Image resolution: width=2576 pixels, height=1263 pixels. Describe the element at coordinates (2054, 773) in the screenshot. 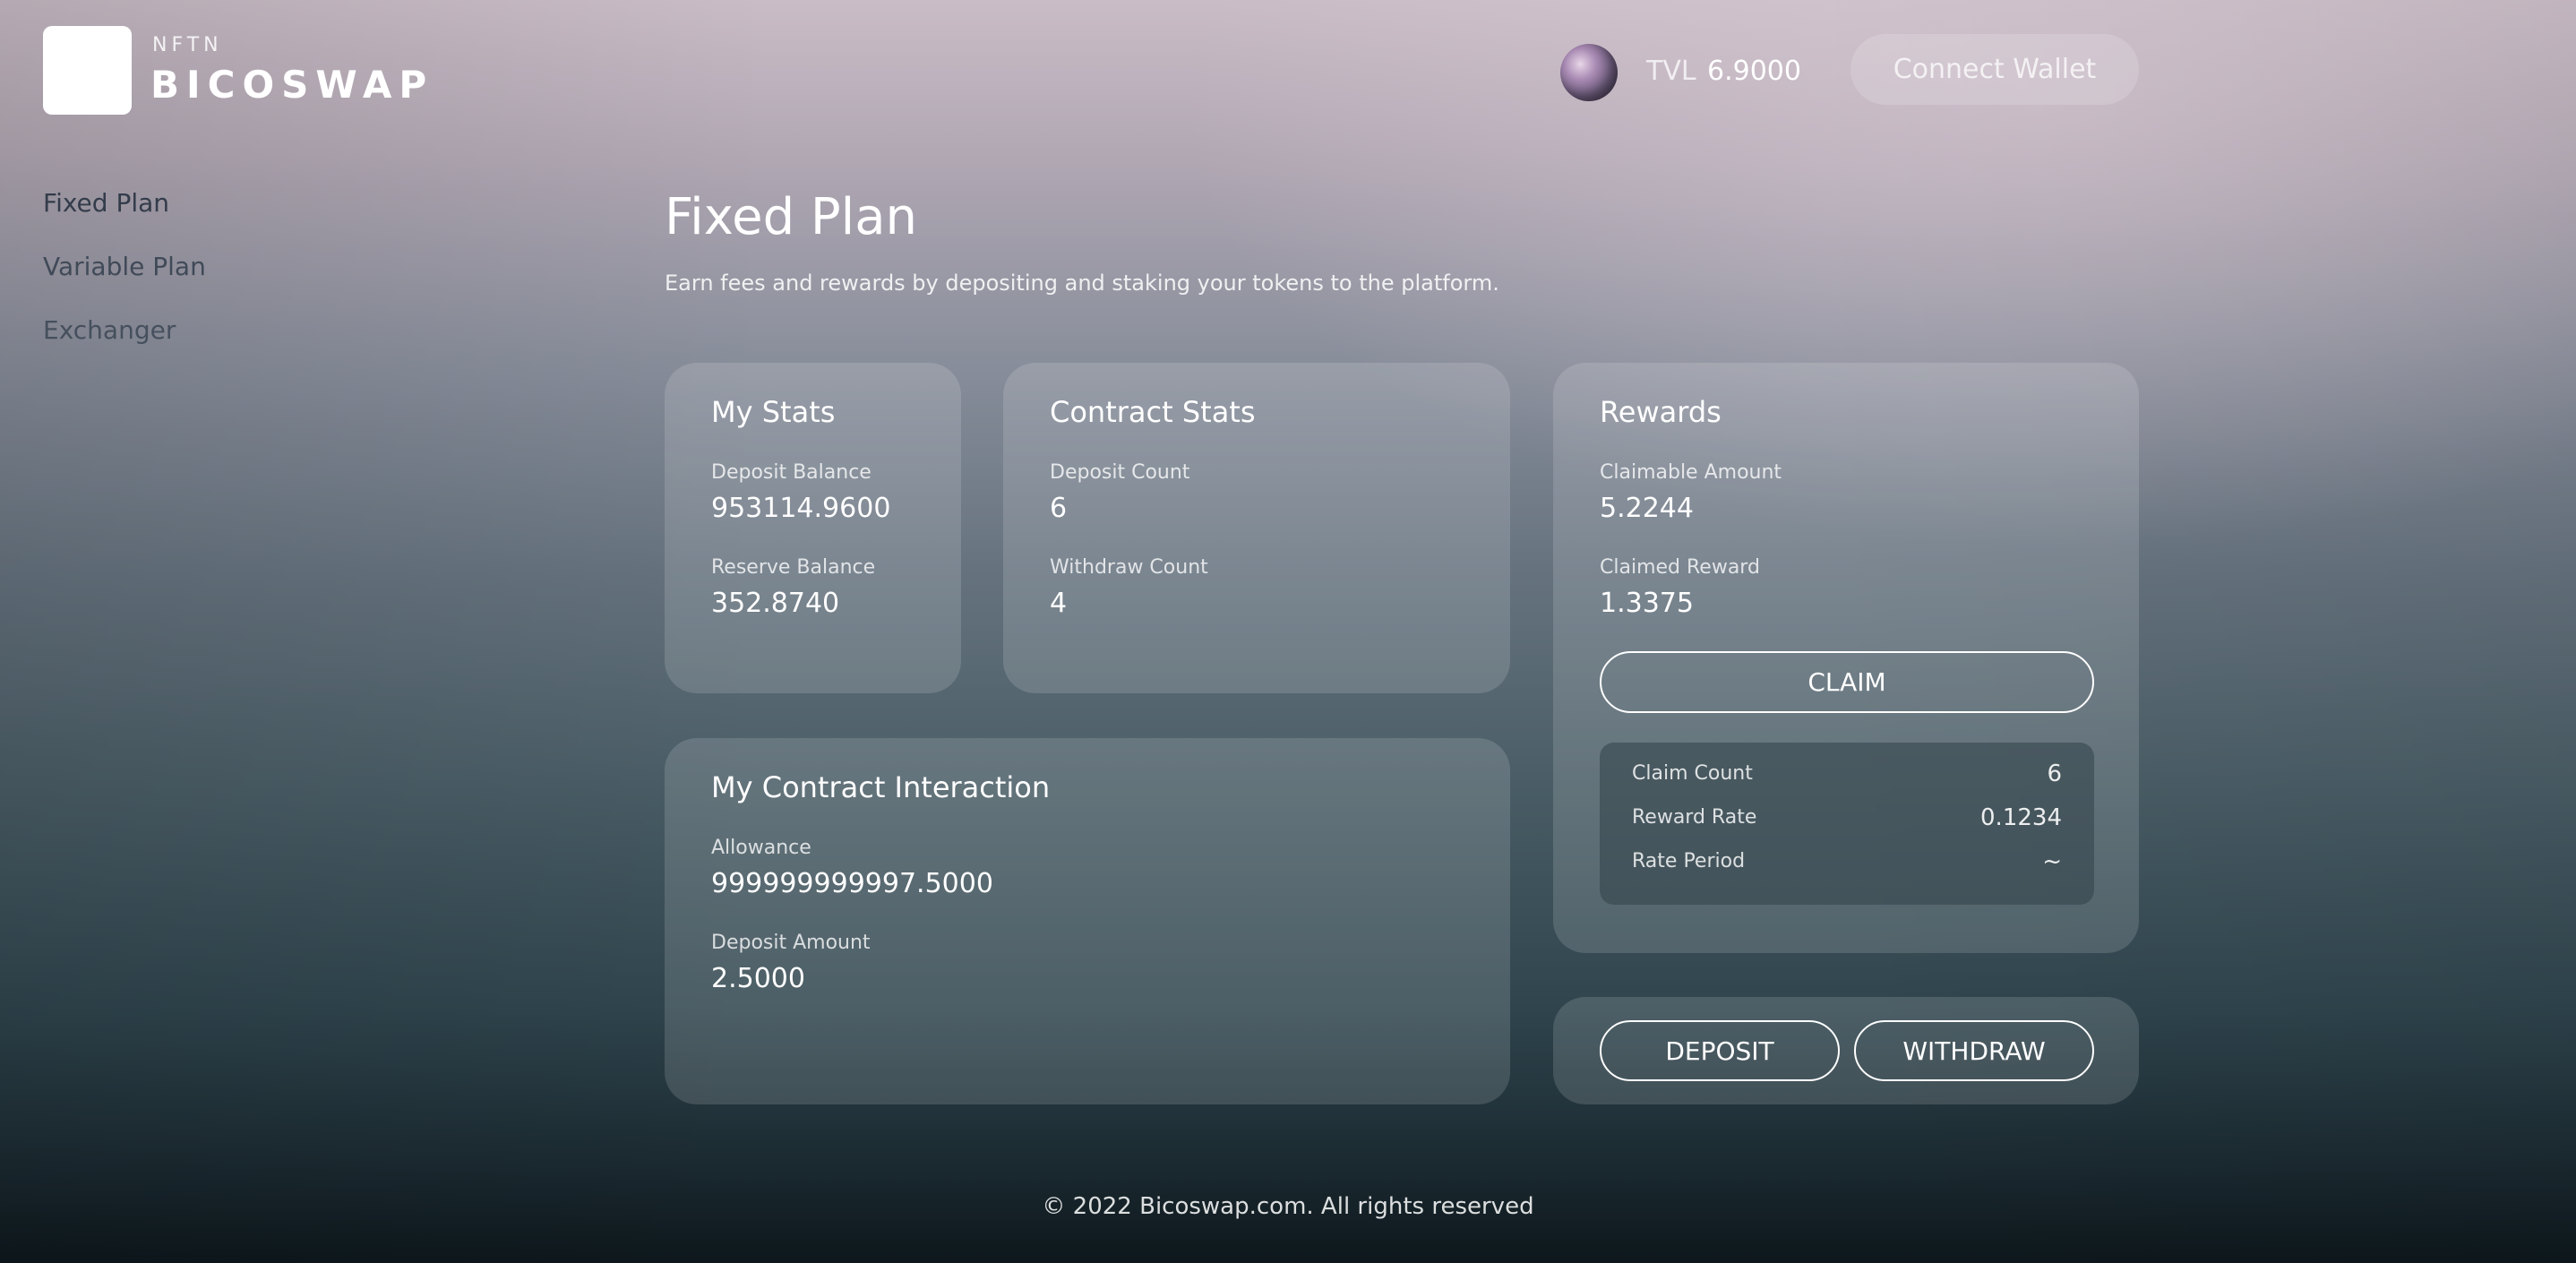

I see `claim-count-value: 6` at that location.